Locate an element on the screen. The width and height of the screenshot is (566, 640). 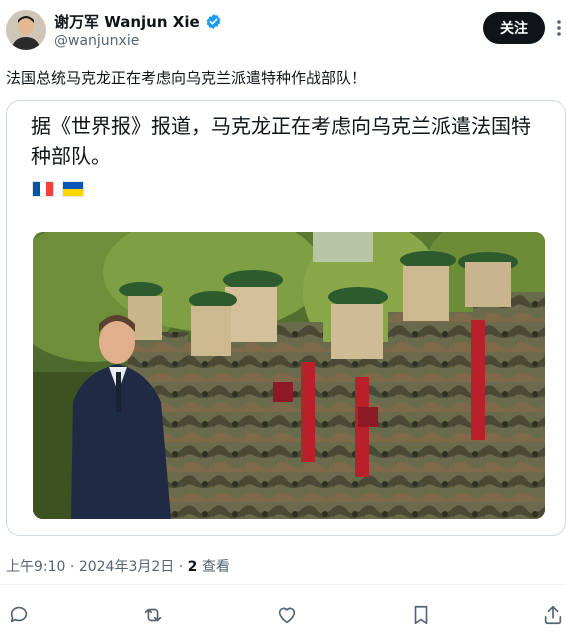
like-icon is located at coordinates (288, 616).